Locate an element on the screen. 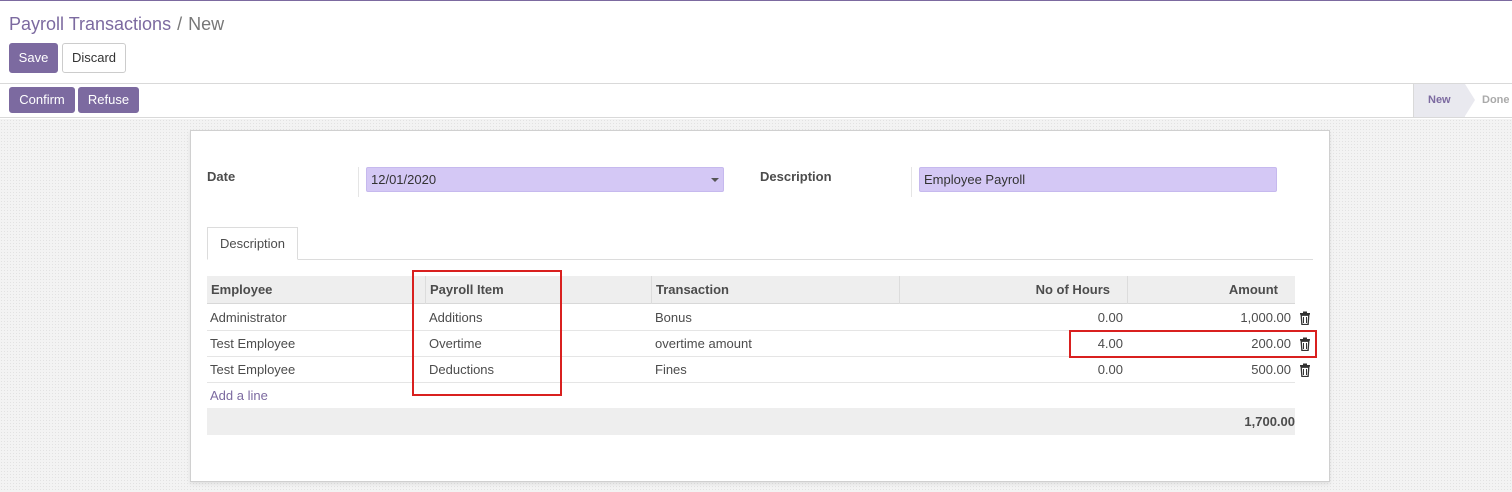 This screenshot has width=1512, height=492. cell-payroll-item: Additions is located at coordinates (456, 317).